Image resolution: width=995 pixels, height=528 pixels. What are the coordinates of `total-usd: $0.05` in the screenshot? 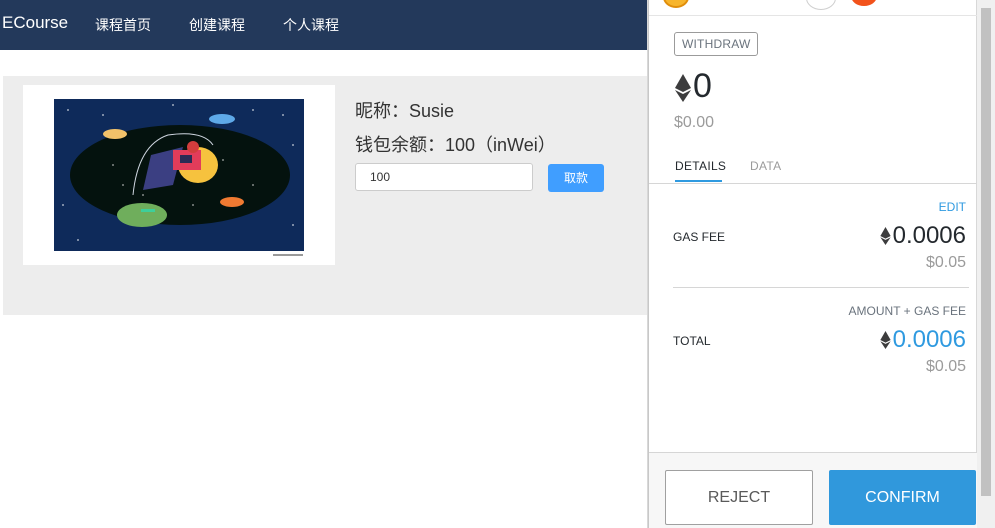 It's located at (945, 366).